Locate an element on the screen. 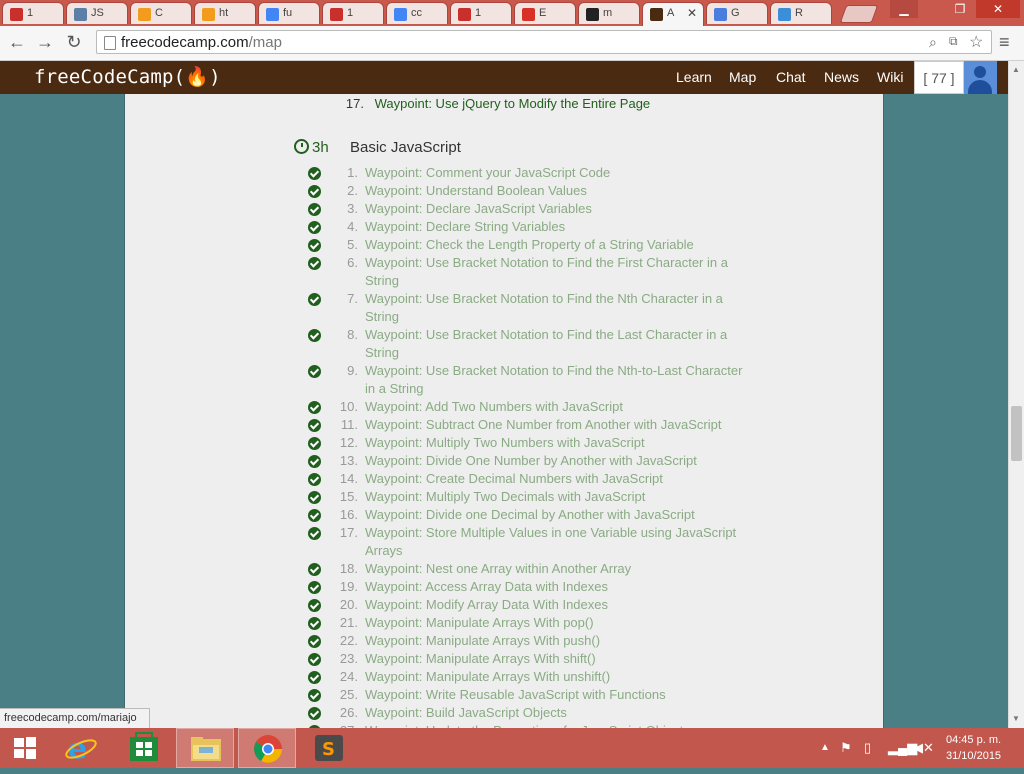 This screenshot has height=774, width=1024. file-explorer-icon is located at coordinates (205, 748).